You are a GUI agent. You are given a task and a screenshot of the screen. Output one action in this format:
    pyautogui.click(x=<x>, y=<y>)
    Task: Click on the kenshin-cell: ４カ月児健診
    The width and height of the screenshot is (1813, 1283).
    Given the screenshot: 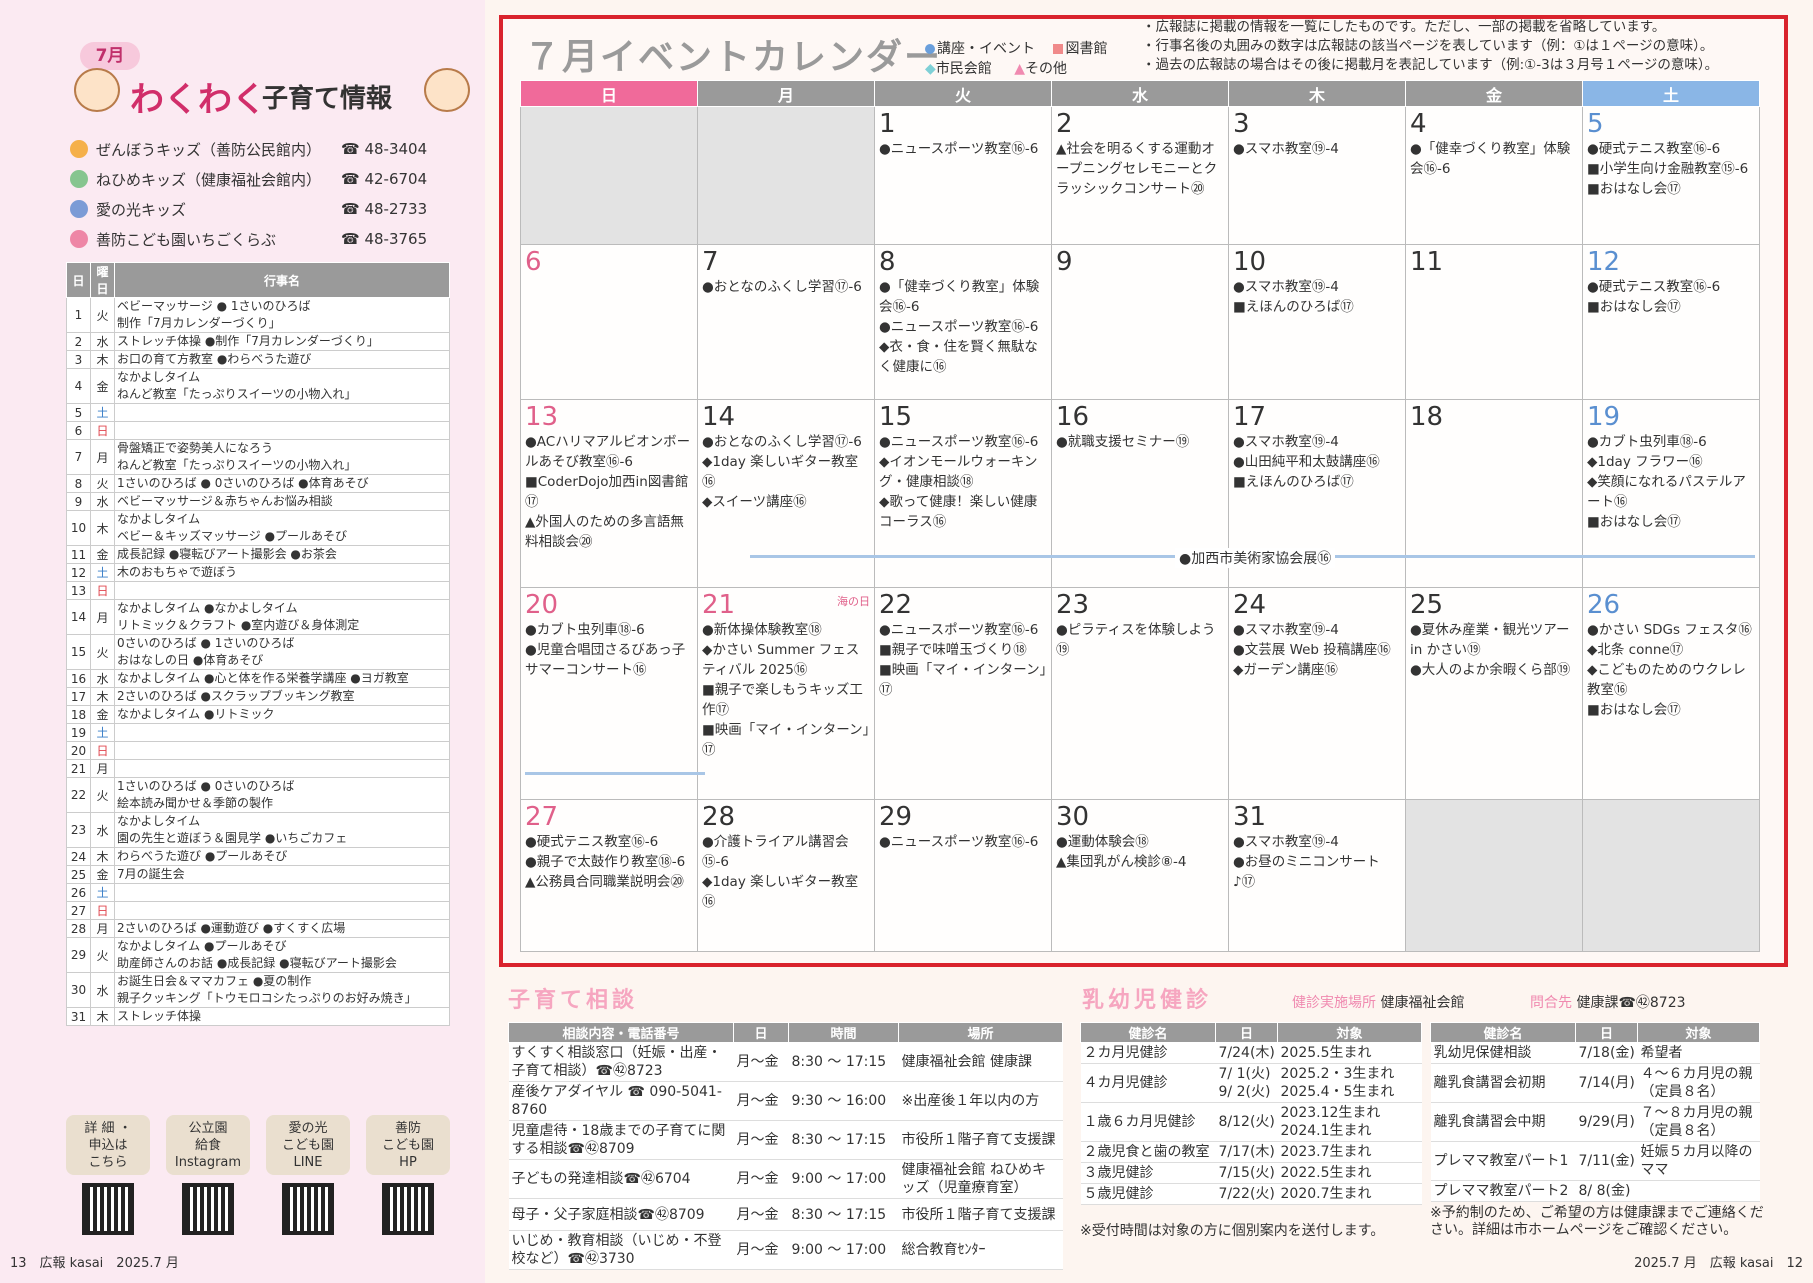 What is the action you would take?
    pyautogui.click(x=1148, y=1083)
    